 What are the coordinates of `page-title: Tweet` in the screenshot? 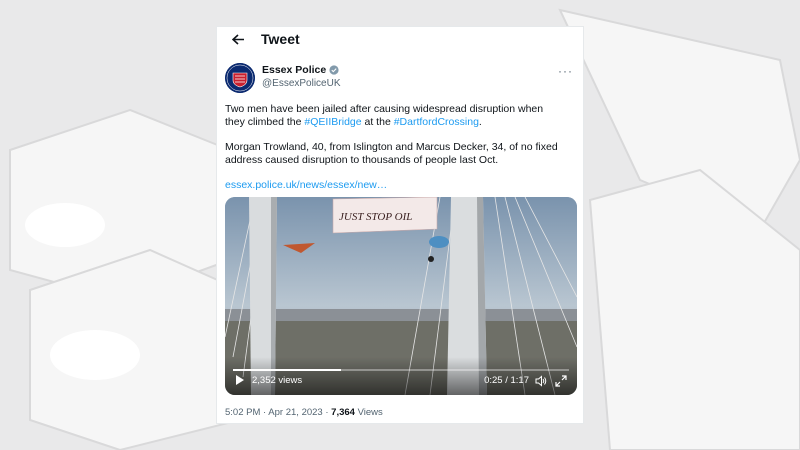 It's located at (280, 39).